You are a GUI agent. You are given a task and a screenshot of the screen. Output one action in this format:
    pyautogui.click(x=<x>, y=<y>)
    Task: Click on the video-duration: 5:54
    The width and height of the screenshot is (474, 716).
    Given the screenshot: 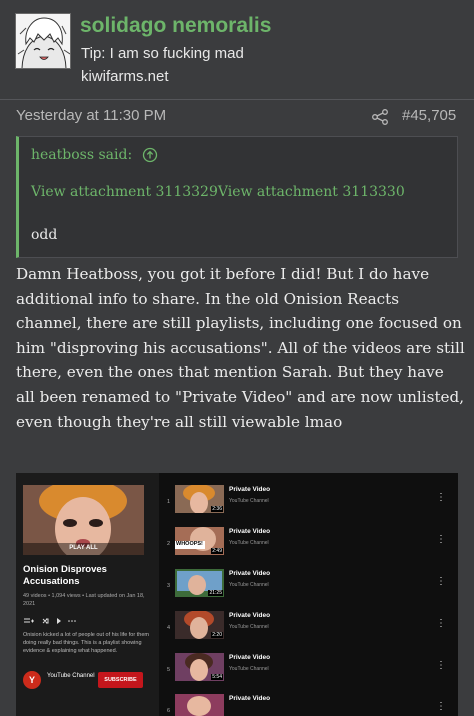 What is the action you would take?
    pyautogui.click(x=217, y=677)
    